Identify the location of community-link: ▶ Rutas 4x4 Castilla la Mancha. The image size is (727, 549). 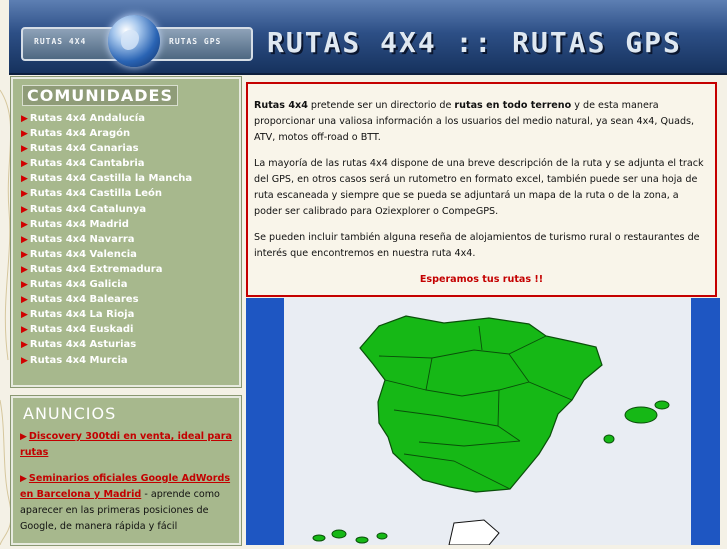
(130, 180).